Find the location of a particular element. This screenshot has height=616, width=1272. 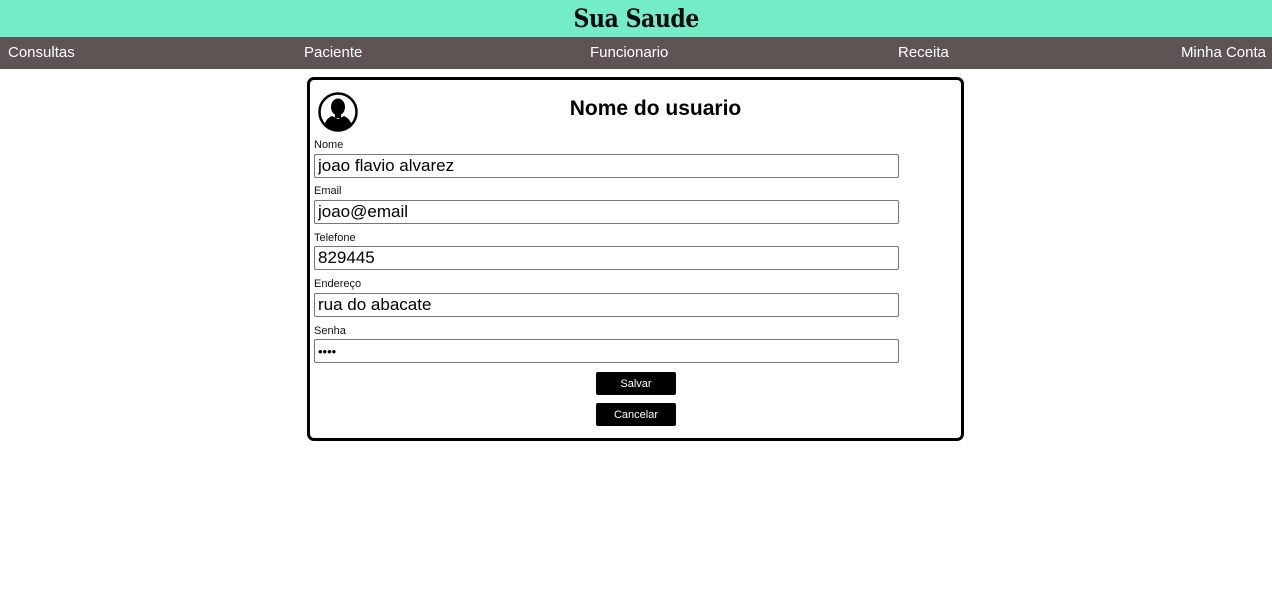

brand-title: Sua Saude is located at coordinates (636, 18).